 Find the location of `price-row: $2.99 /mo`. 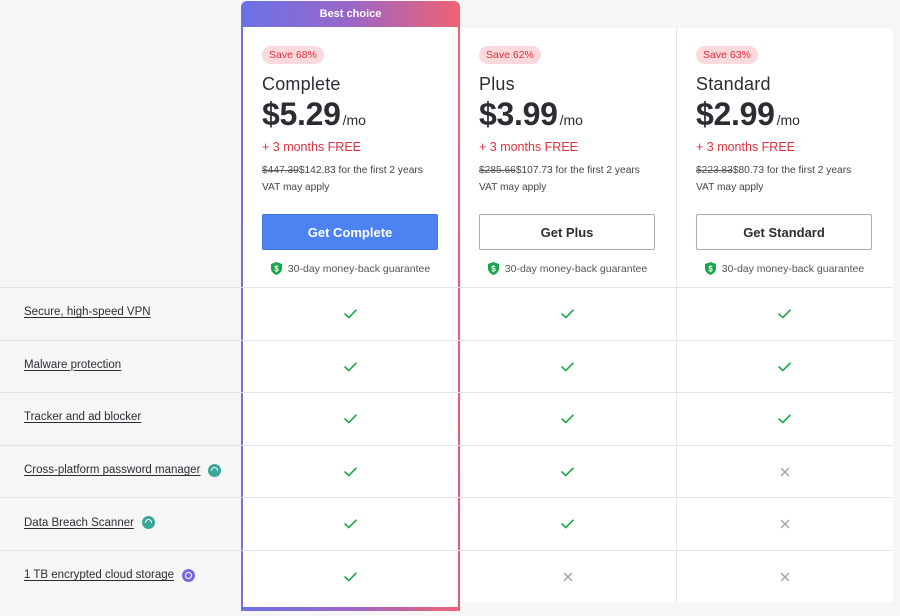

price-row: $2.99 /mo is located at coordinates (748, 114).